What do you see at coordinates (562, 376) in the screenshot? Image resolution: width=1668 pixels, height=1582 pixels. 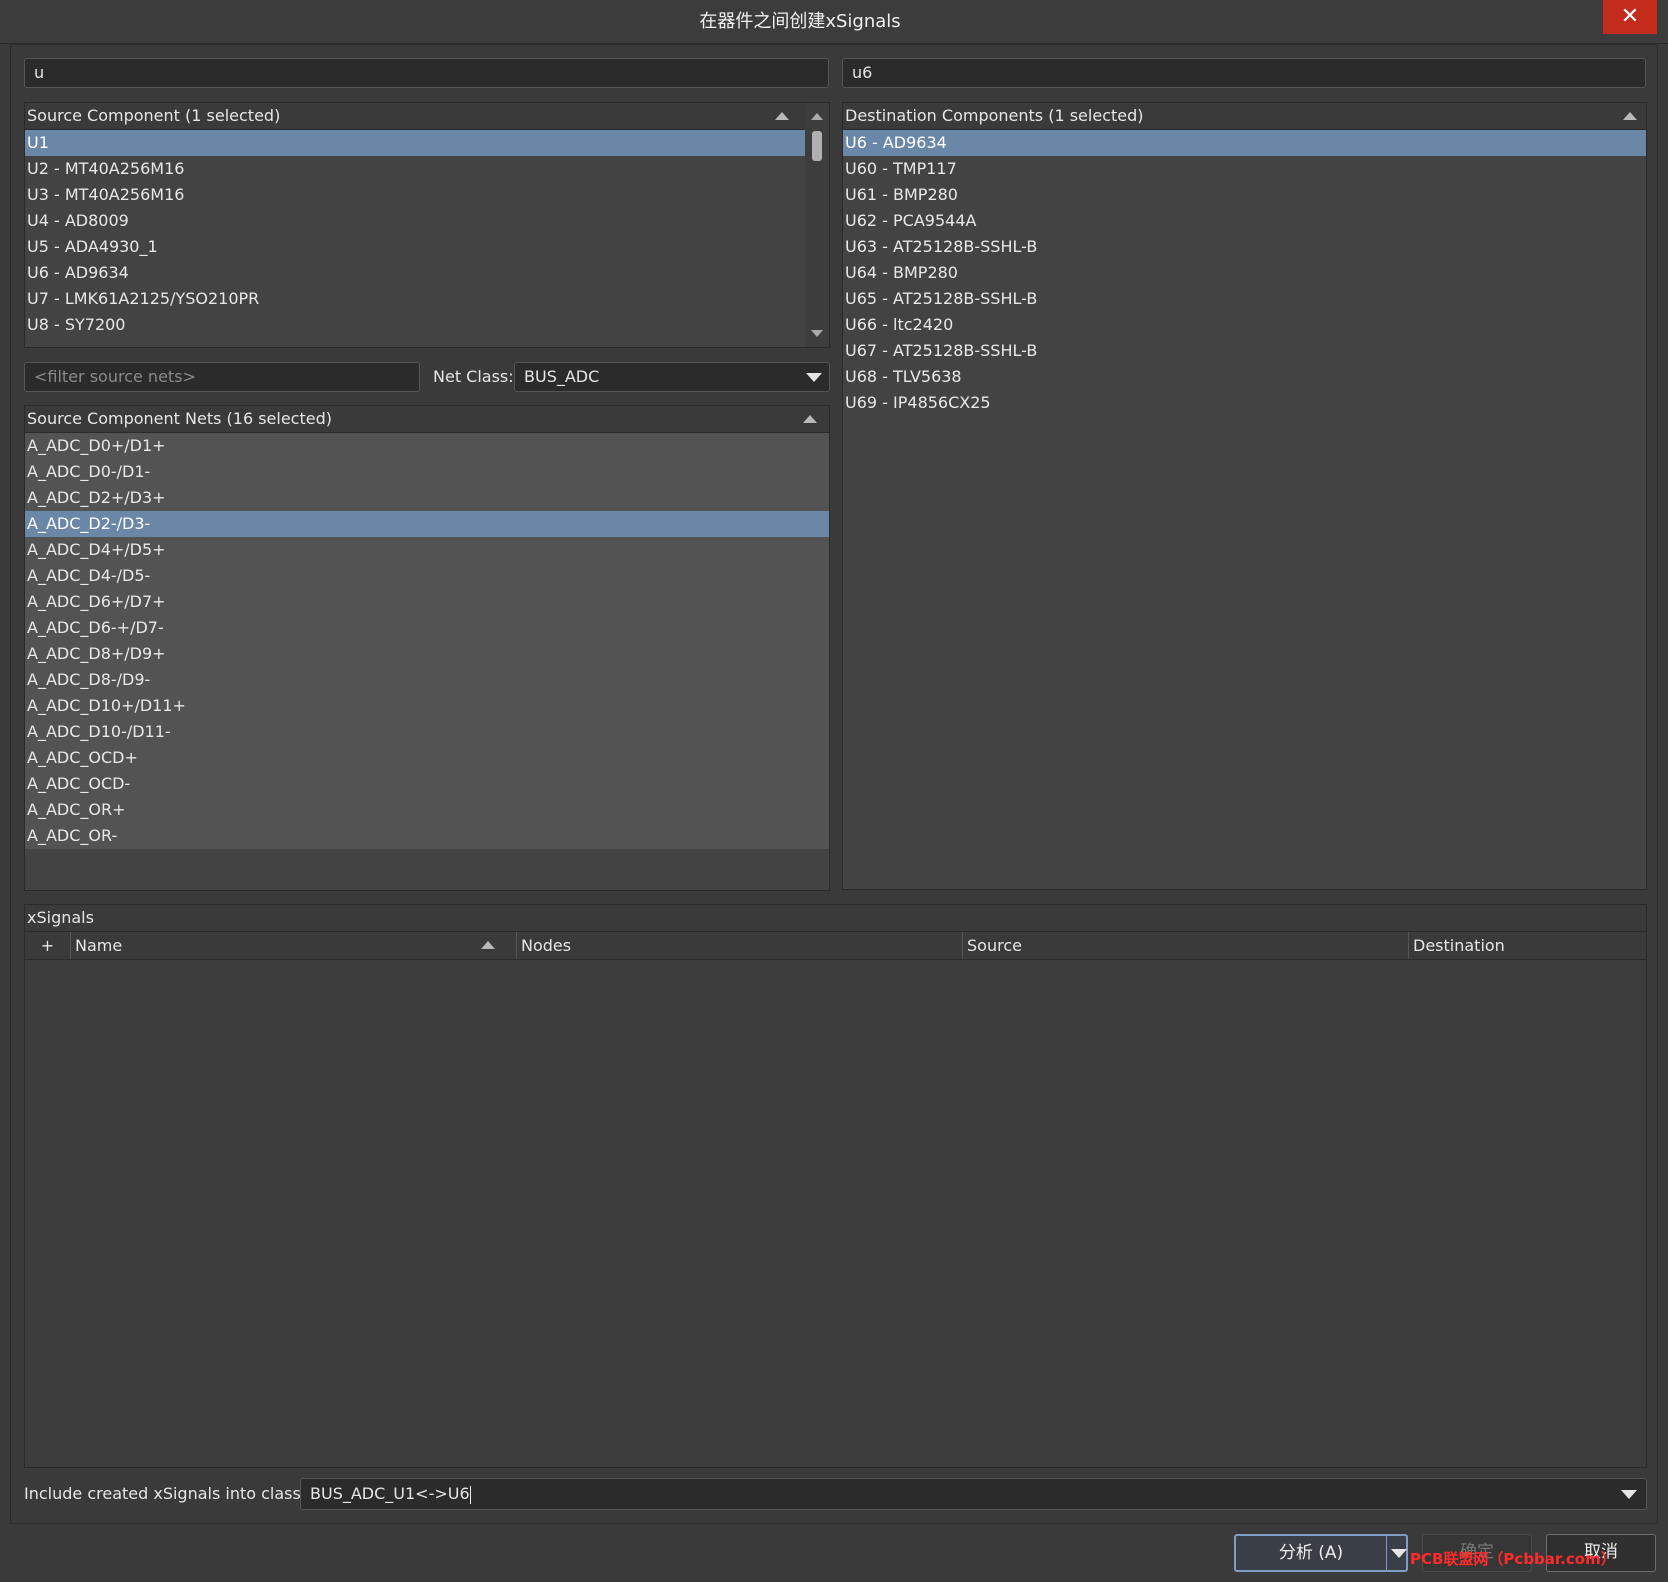 I see `net-class-value: BUS_ADC` at bounding box center [562, 376].